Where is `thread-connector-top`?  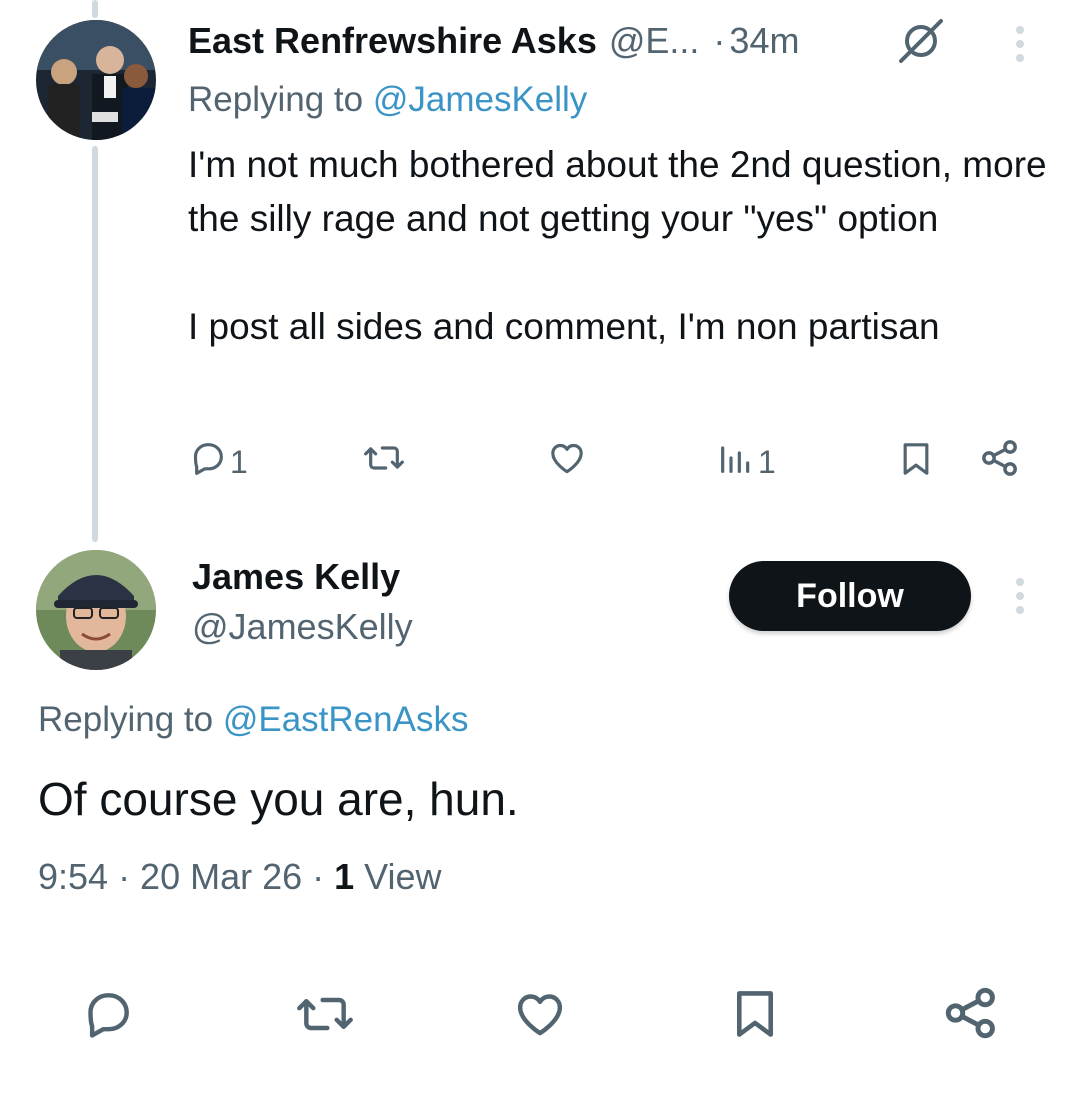
thread-connector-top is located at coordinates (95, 9).